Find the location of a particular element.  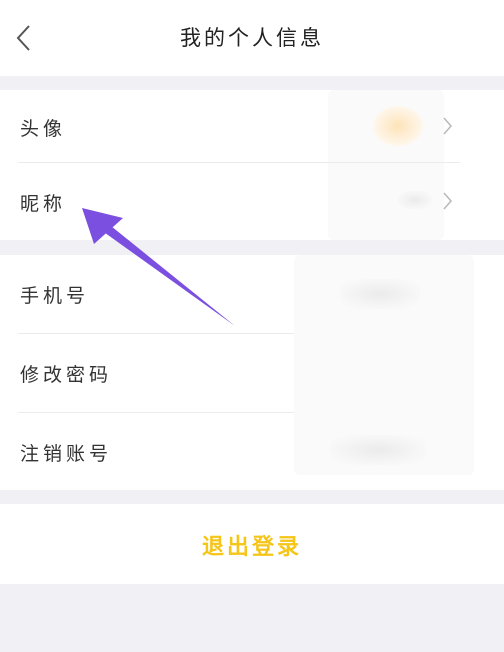

nickname-value is located at coordinates (415, 200).